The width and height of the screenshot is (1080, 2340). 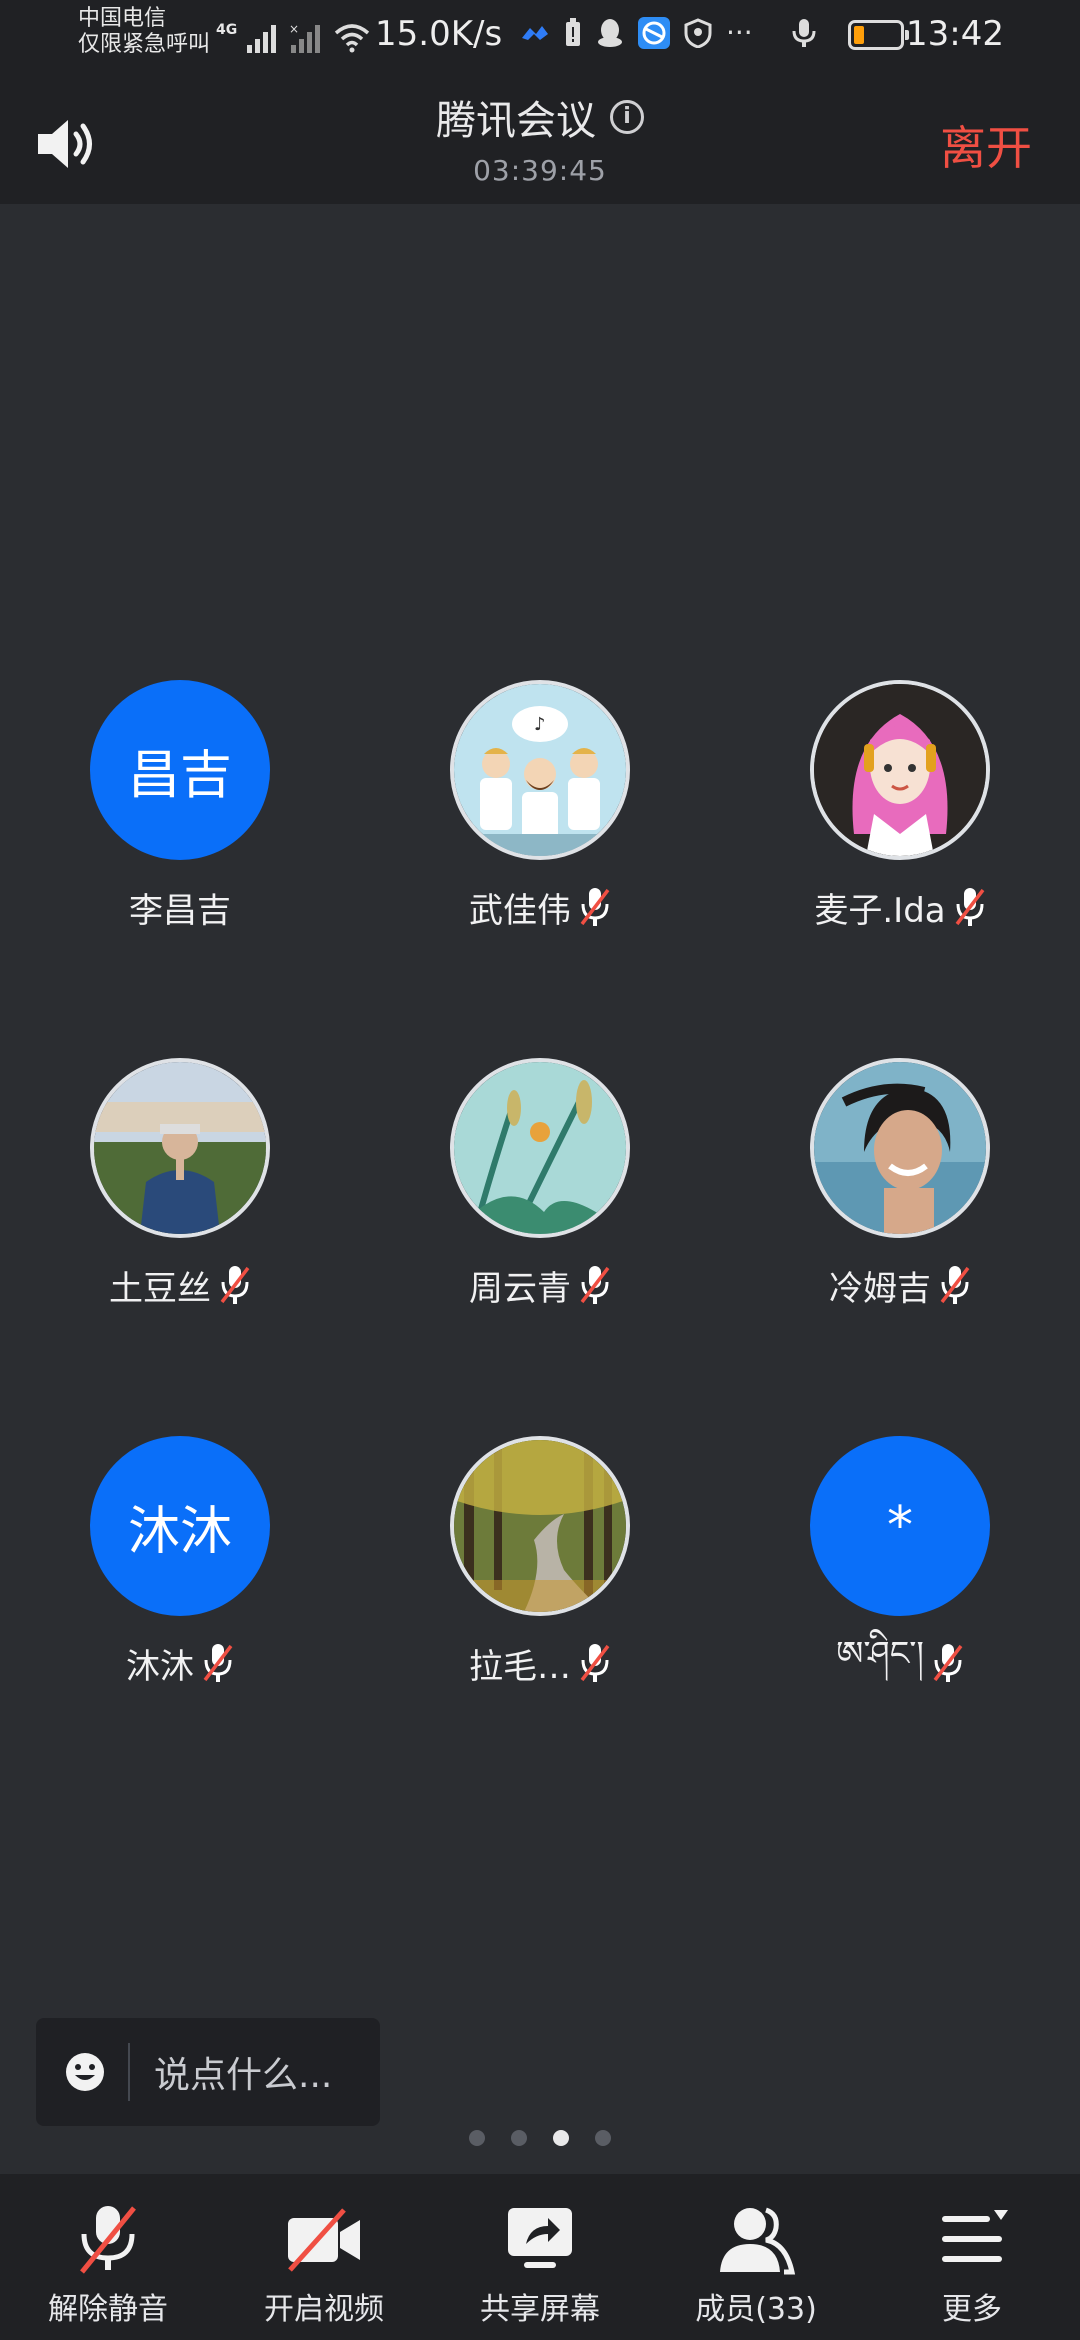 What do you see at coordinates (439, 34) in the screenshot?
I see `net-speed: 15.0K/s` at bounding box center [439, 34].